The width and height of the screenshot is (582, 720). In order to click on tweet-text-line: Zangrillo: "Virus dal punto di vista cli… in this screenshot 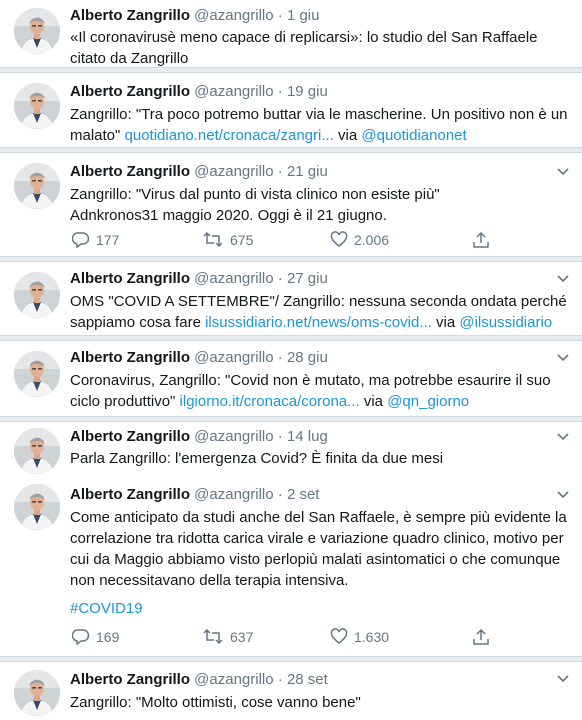, I will do `click(255, 194)`.